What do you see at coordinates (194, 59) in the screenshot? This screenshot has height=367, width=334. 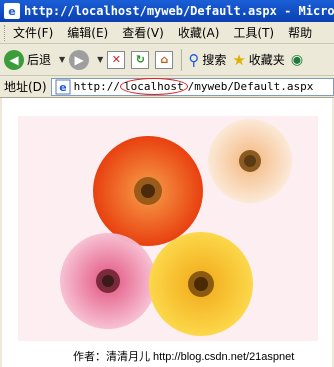 I see `search-icon: ⚲` at bounding box center [194, 59].